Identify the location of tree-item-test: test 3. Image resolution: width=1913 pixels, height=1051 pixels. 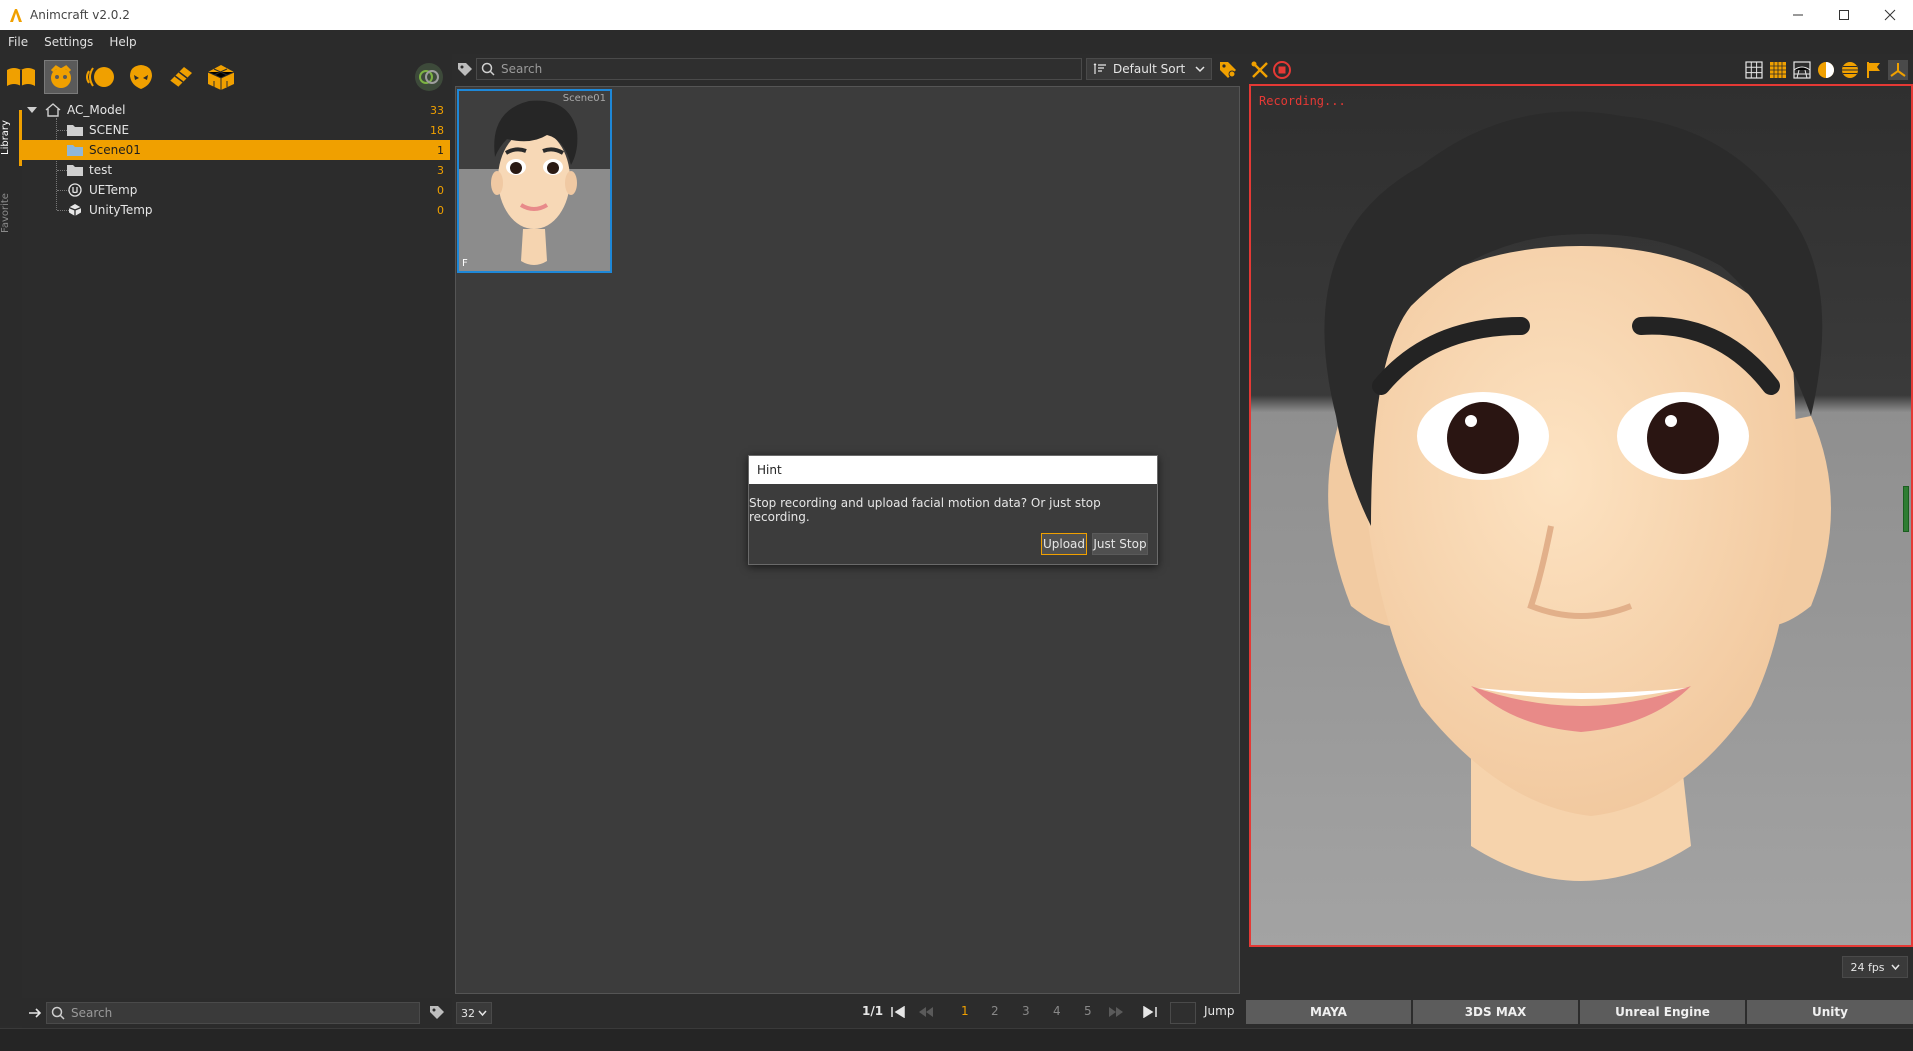
(236, 170).